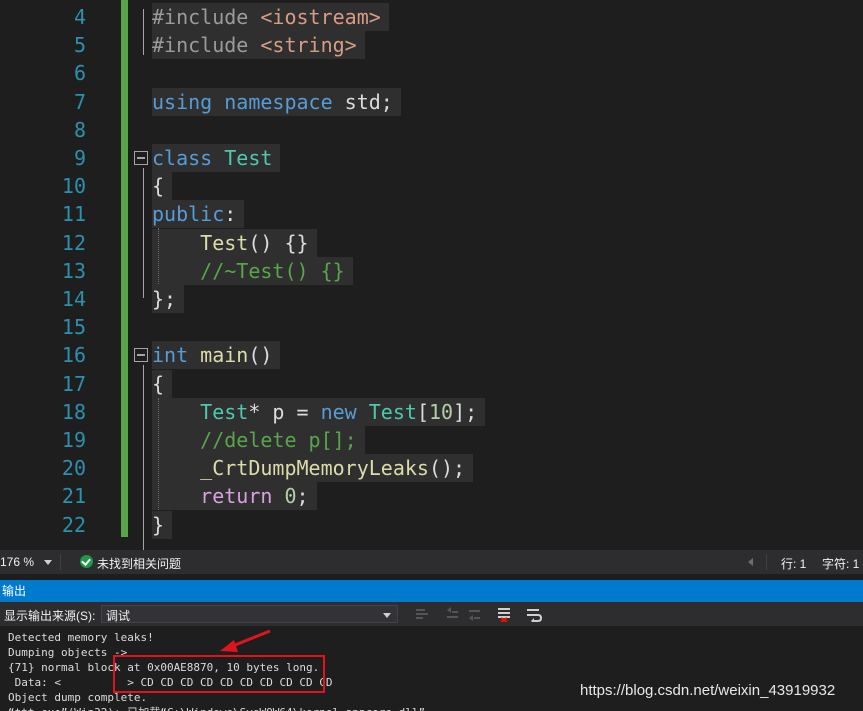 This screenshot has height=711, width=863. I want to click on cursor-char: 字符: 1, so click(841, 564).